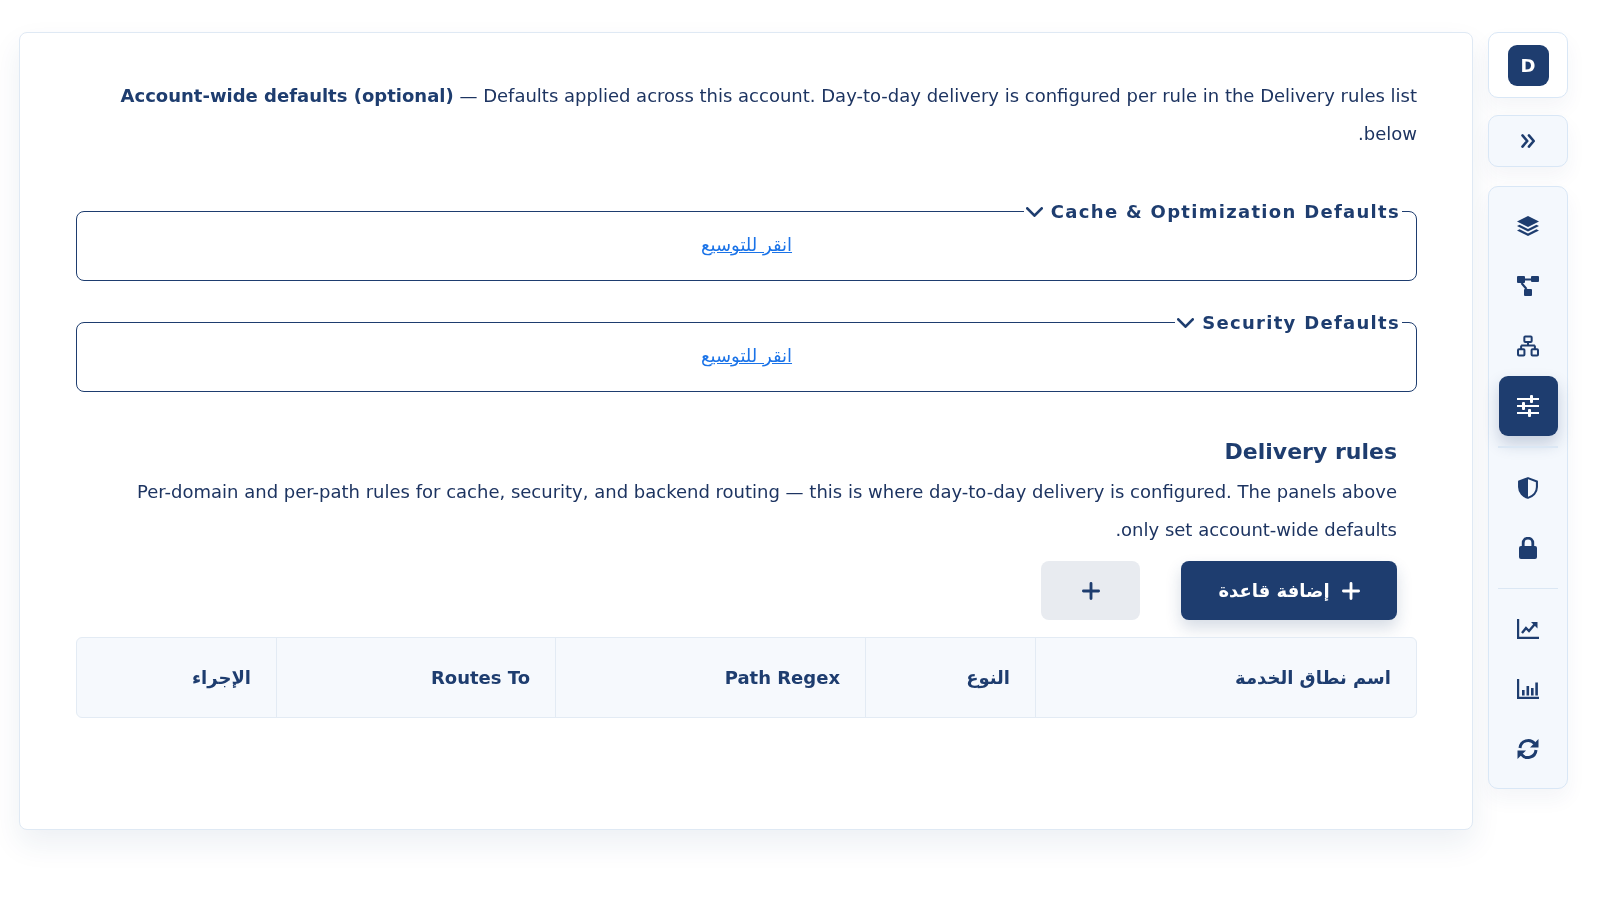 This screenshot has height=901, width=1600. Describe the element at coordinates (1289, 590) in the screenshot. I see `add-rule-button: إضافة قاعدة` at that location.